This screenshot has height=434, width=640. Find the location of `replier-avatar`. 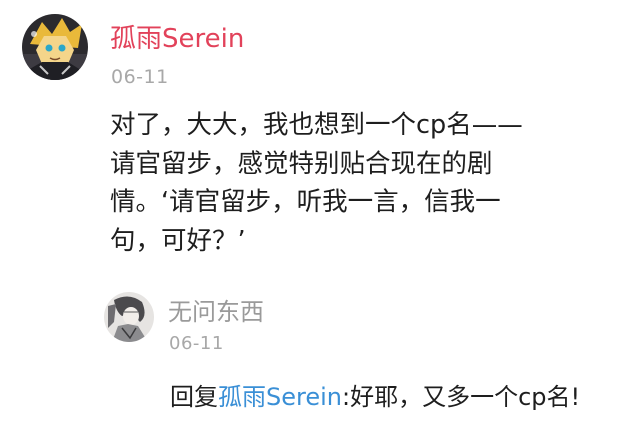

replier-avatar is located at coordinates (129, 317).